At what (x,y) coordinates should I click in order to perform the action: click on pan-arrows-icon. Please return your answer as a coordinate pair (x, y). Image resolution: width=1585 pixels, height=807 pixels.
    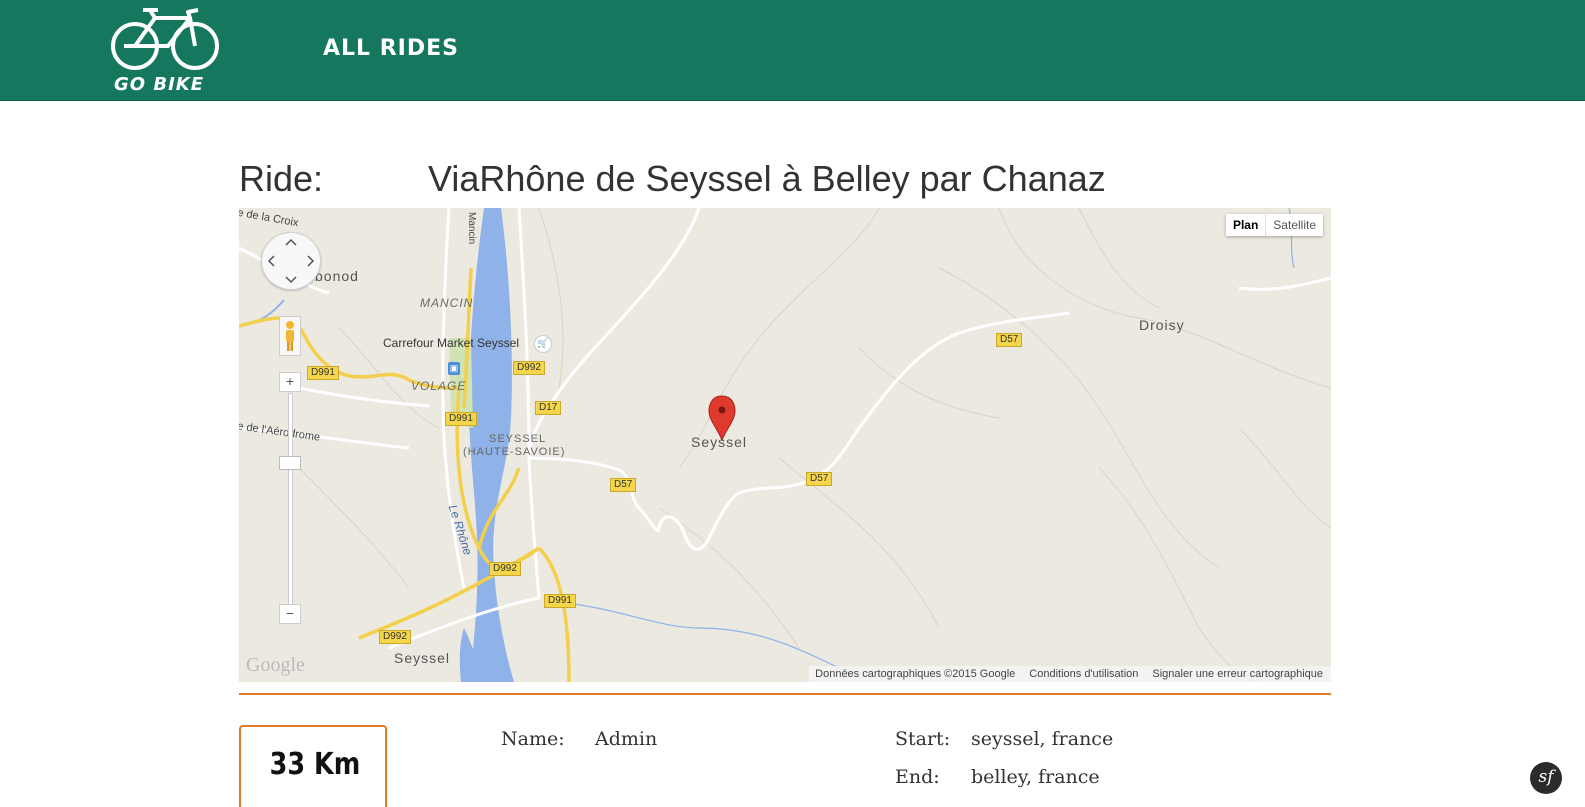
    Looking at the image, I should click on (291, 261).